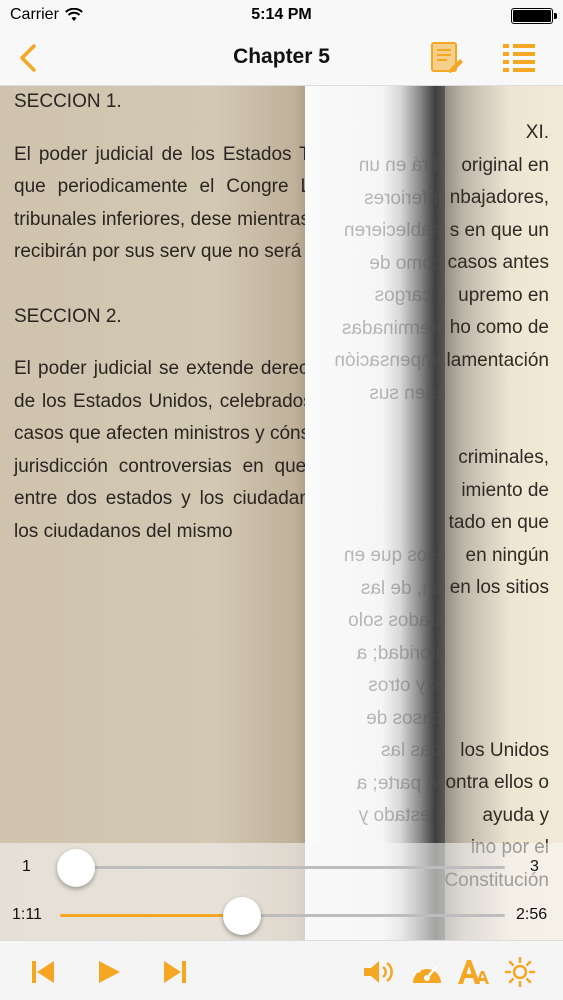  I want to click on table-of-contents-button, so click(519, 58).